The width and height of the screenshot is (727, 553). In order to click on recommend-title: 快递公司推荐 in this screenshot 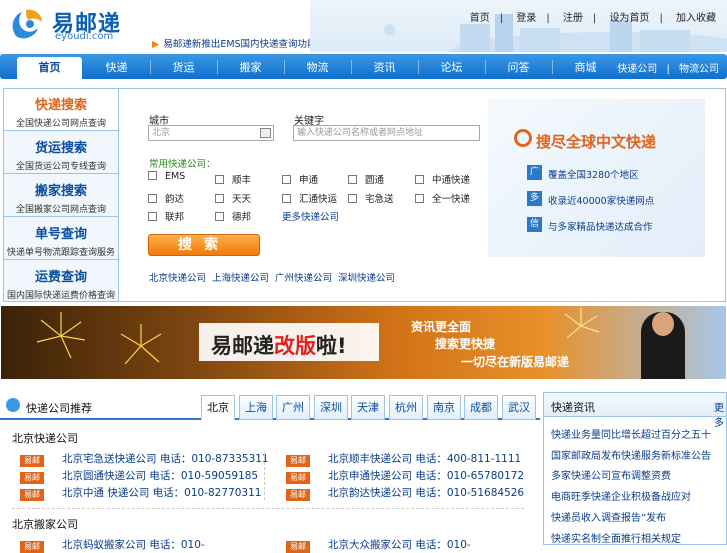, I will do `click(59, 408)`.